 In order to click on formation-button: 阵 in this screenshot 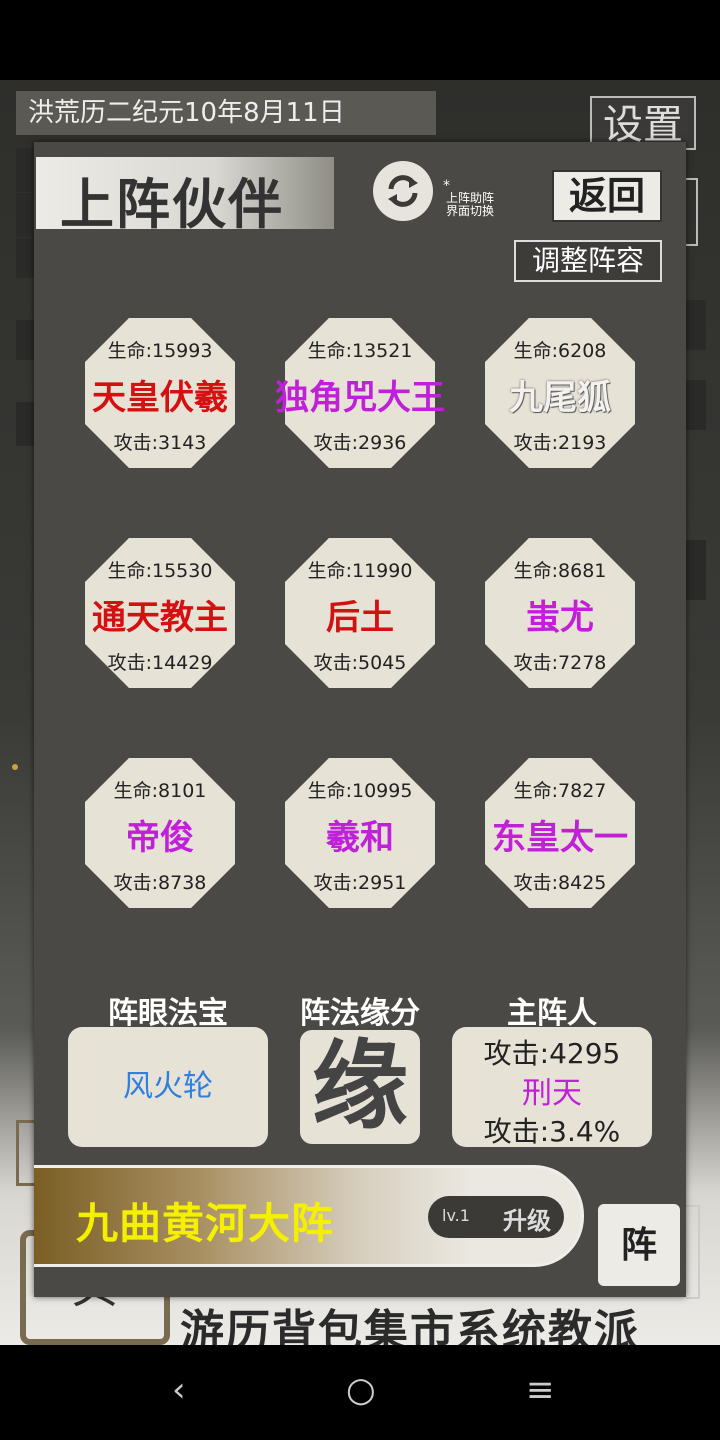, I will do `click(639, 1245)`.